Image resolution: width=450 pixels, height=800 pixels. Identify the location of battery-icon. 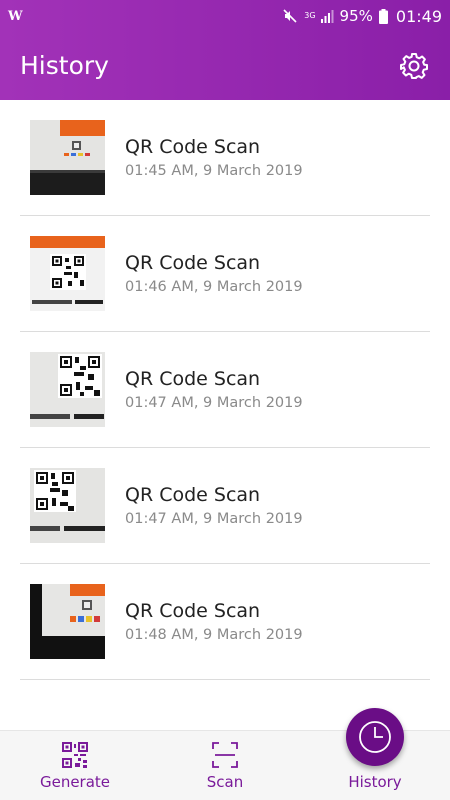
(383, 16).